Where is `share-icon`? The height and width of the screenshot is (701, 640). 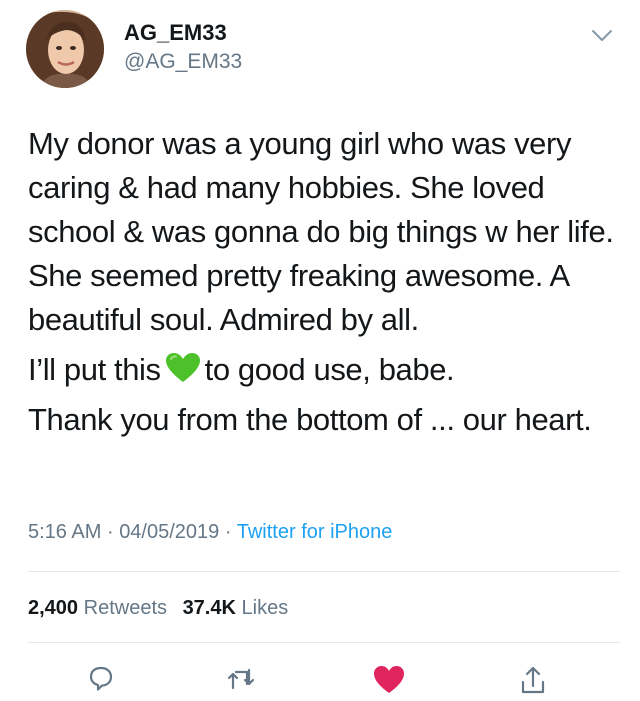
share-icon is located at coordinates (533, 679).